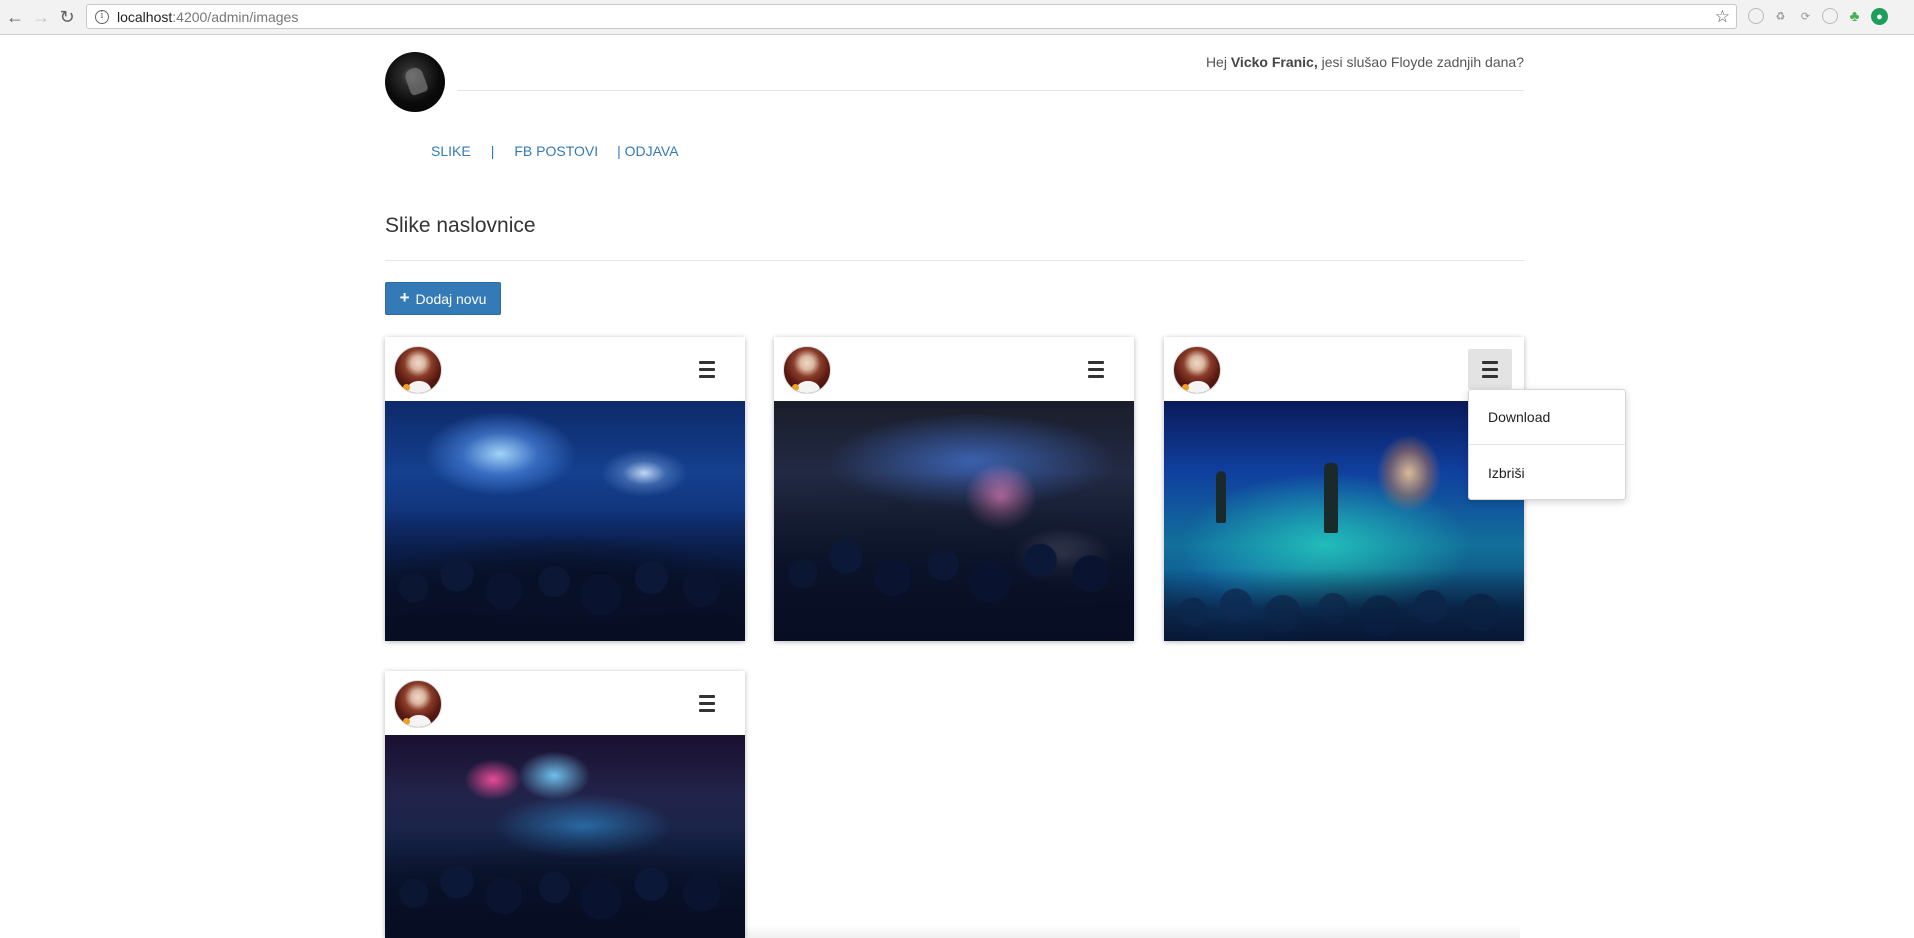  Describe the element at coordinates (102, 16) in the screenshot. I see `info-icon: i` at that location.